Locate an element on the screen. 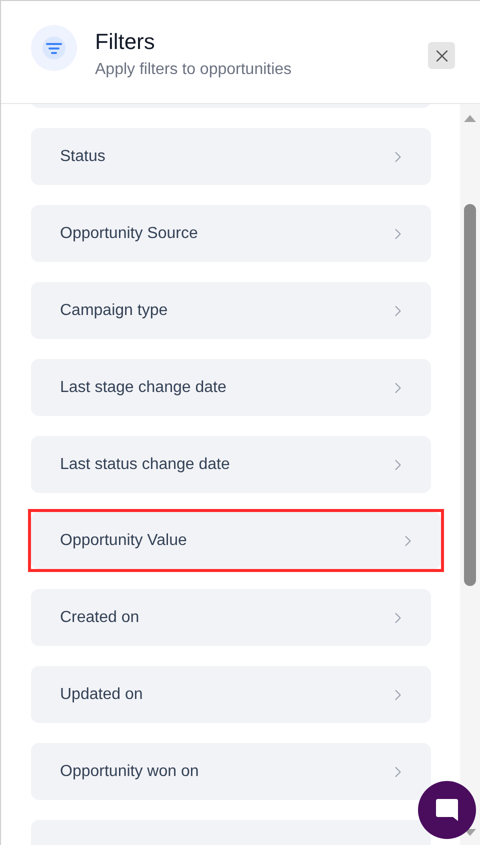 Image resolution: width=480 pixels, height=845 pixels. filter-item: Opportunity Source is located at coordinates (231, 233).